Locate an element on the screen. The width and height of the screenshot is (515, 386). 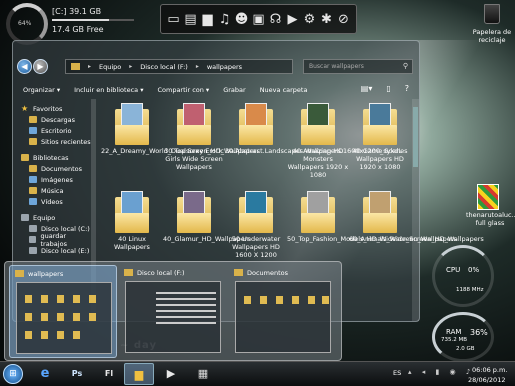
breadcrumb-wallpapers: wallpapers is located at coordinates (224, 67).